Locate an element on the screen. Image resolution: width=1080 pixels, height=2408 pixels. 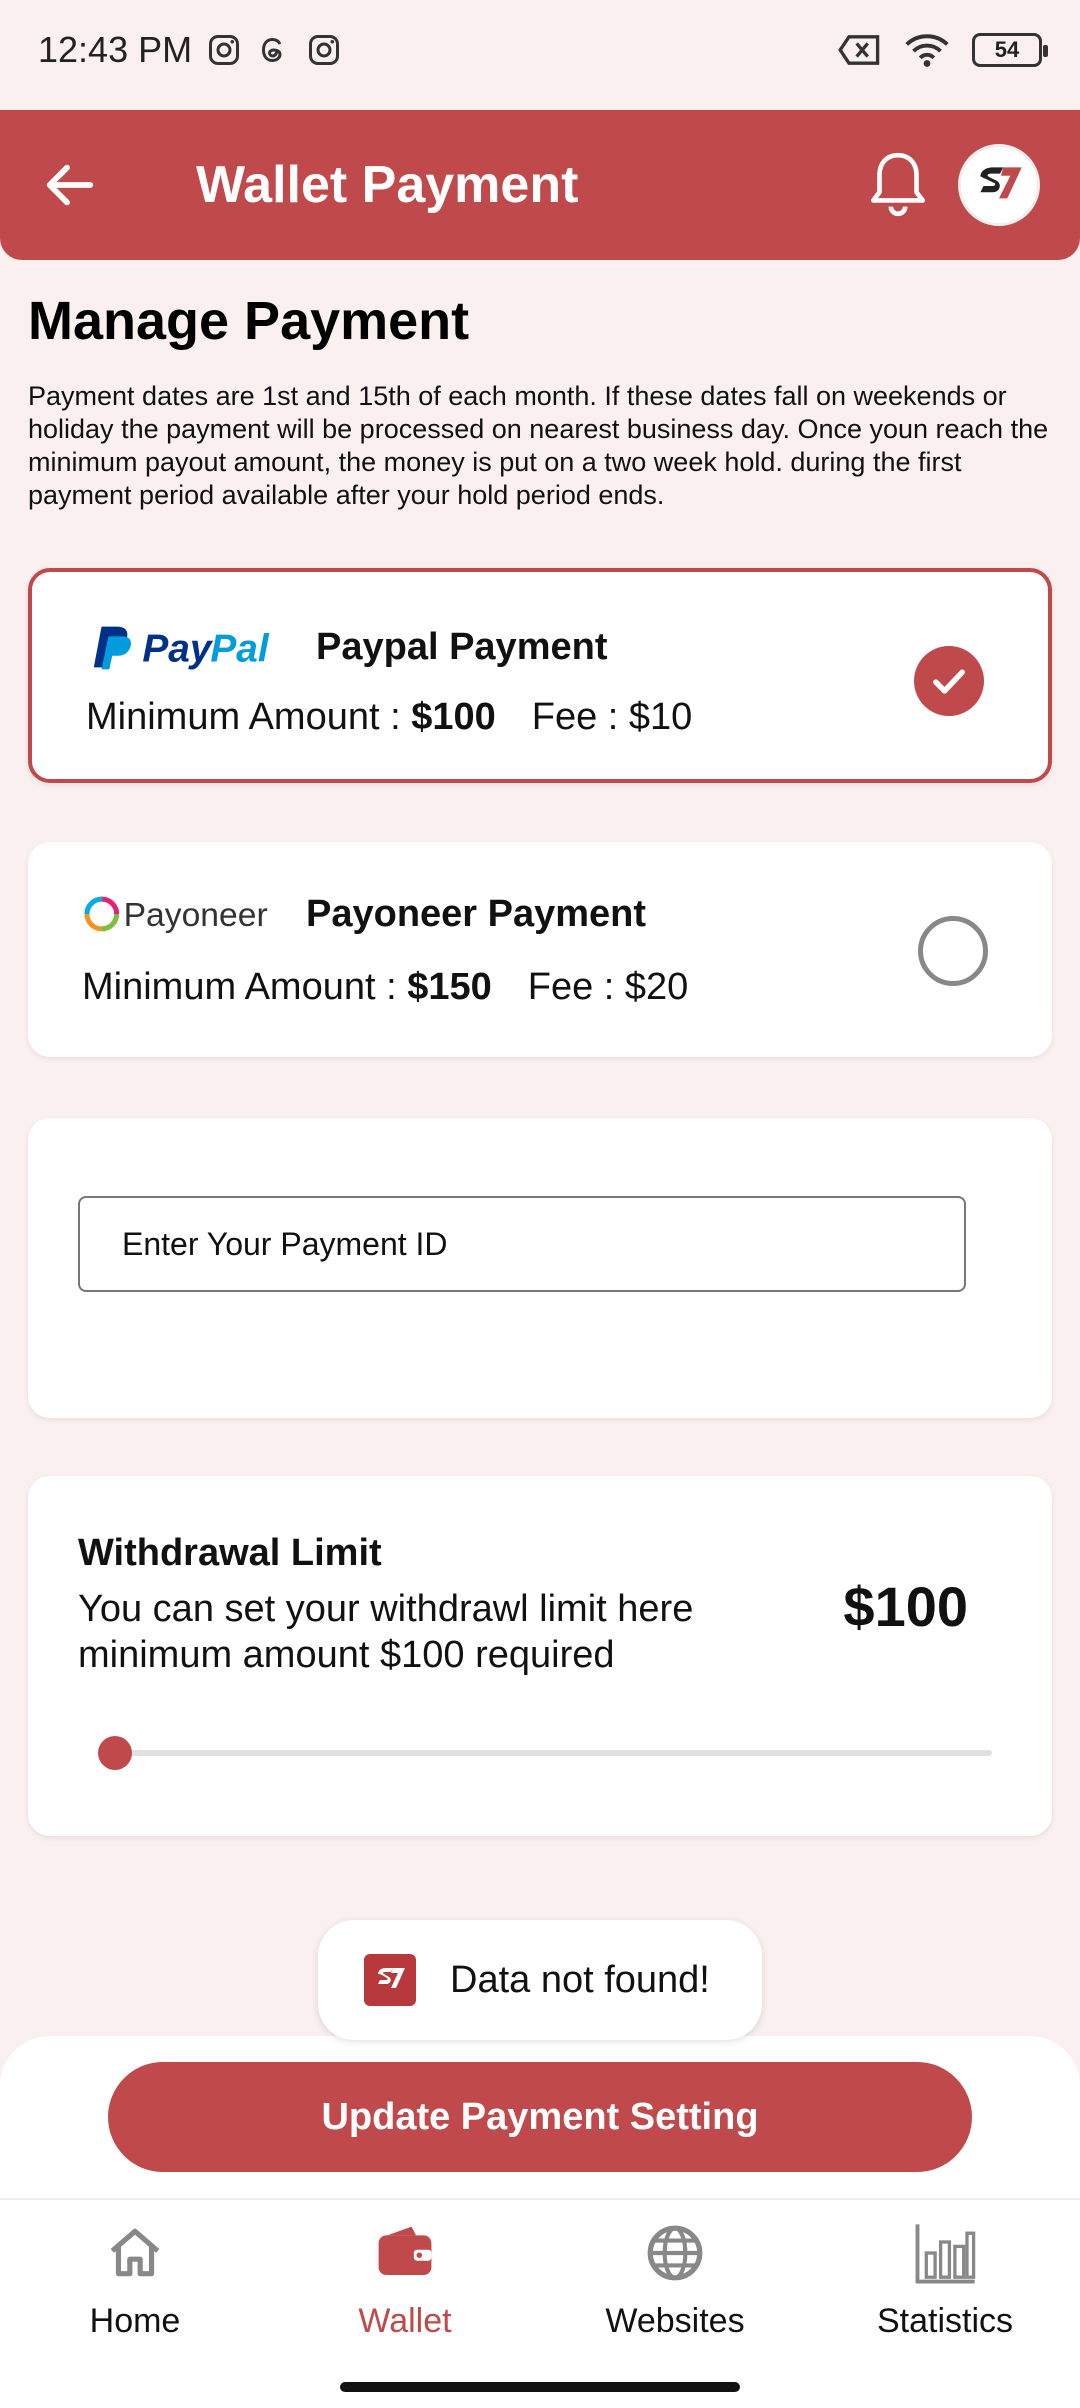
nav-item-websites: Websites is located at coordinates (675, 2285).